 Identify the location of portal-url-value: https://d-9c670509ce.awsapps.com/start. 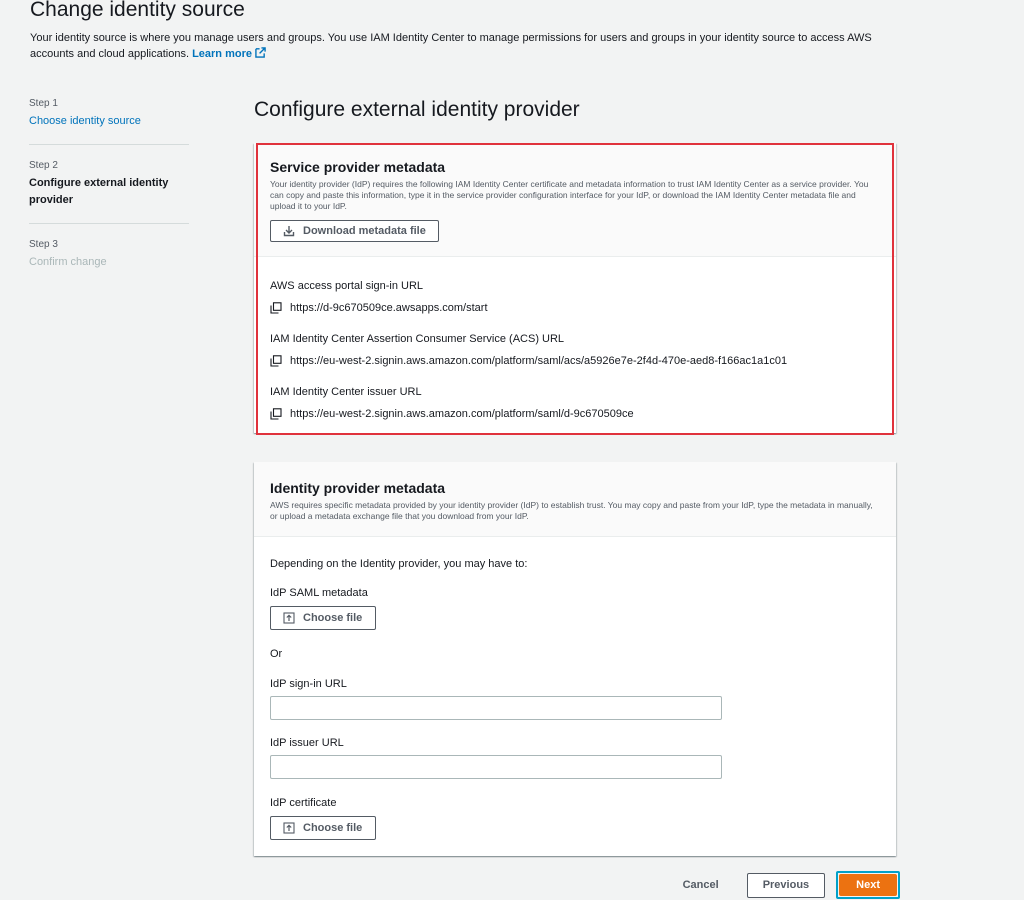
(389, 308).